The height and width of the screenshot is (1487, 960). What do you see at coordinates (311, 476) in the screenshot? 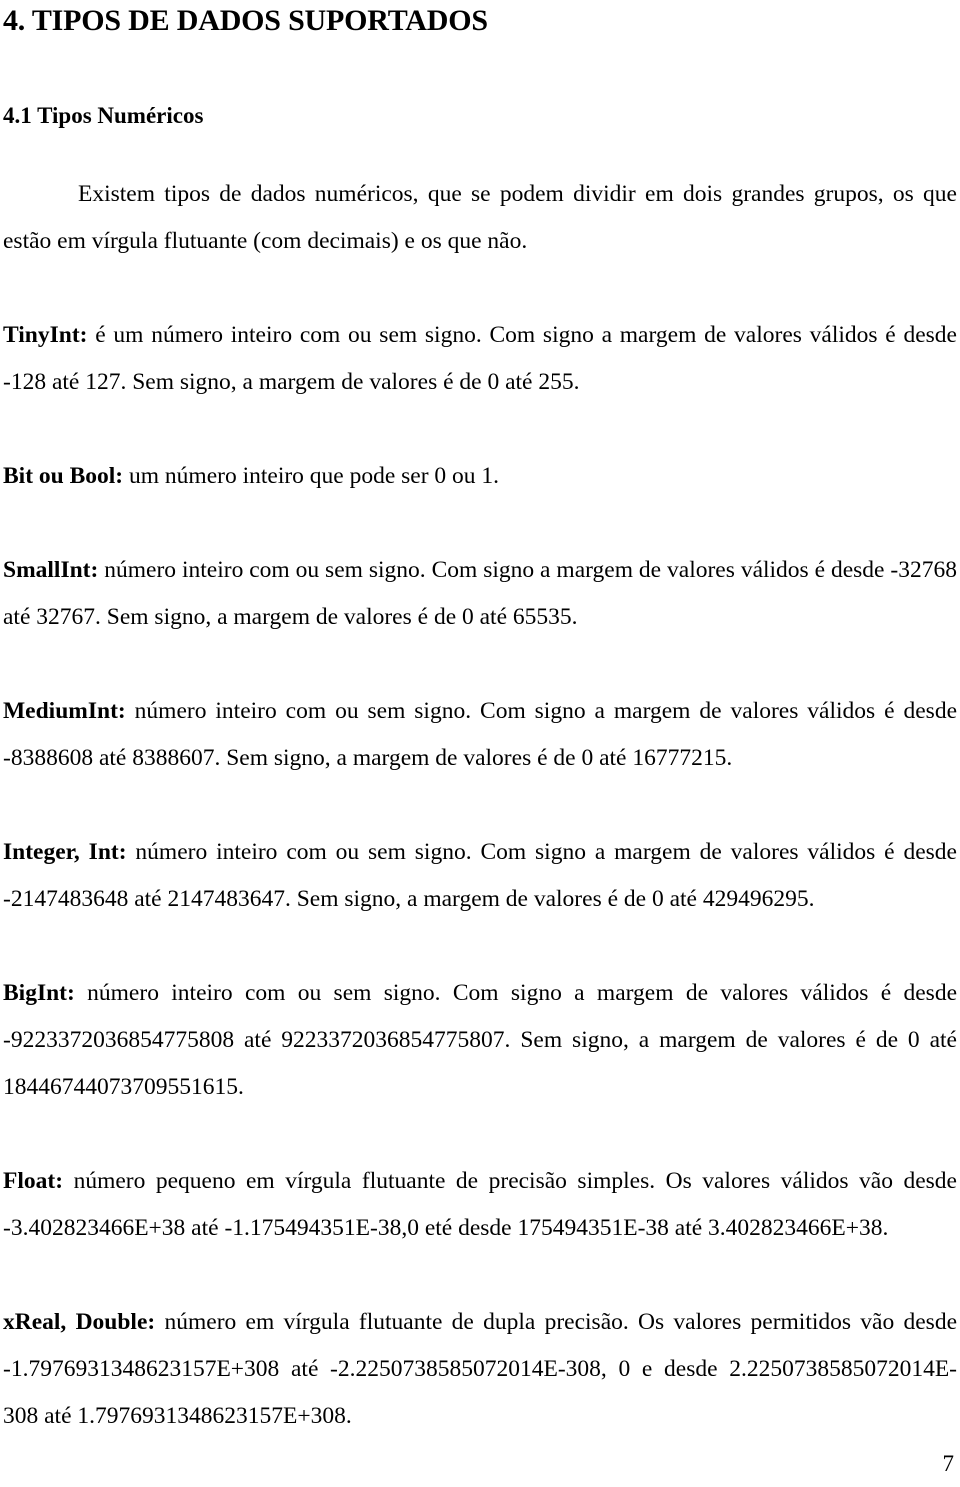
I see `type-description: um número inteiro que pode ser 0 ou 1.` at bounding box center [311, 476].